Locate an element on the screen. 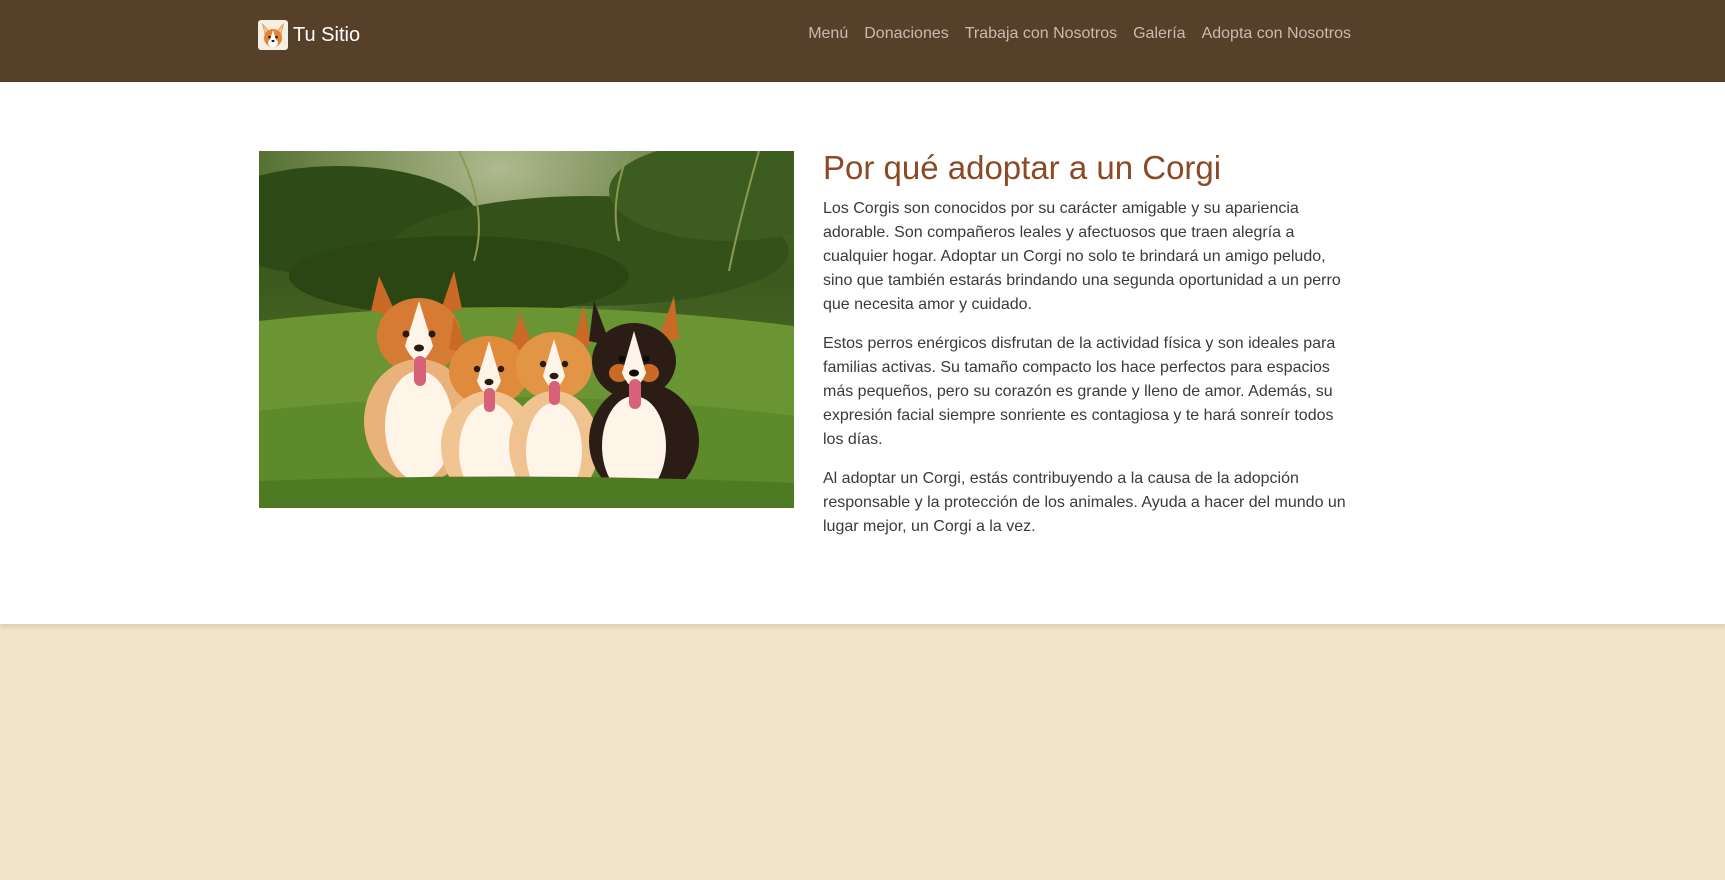 Image resolution: width=1725 pixels, height=880 pixels. corgi-group-photo is located at coordinates (526, 329).